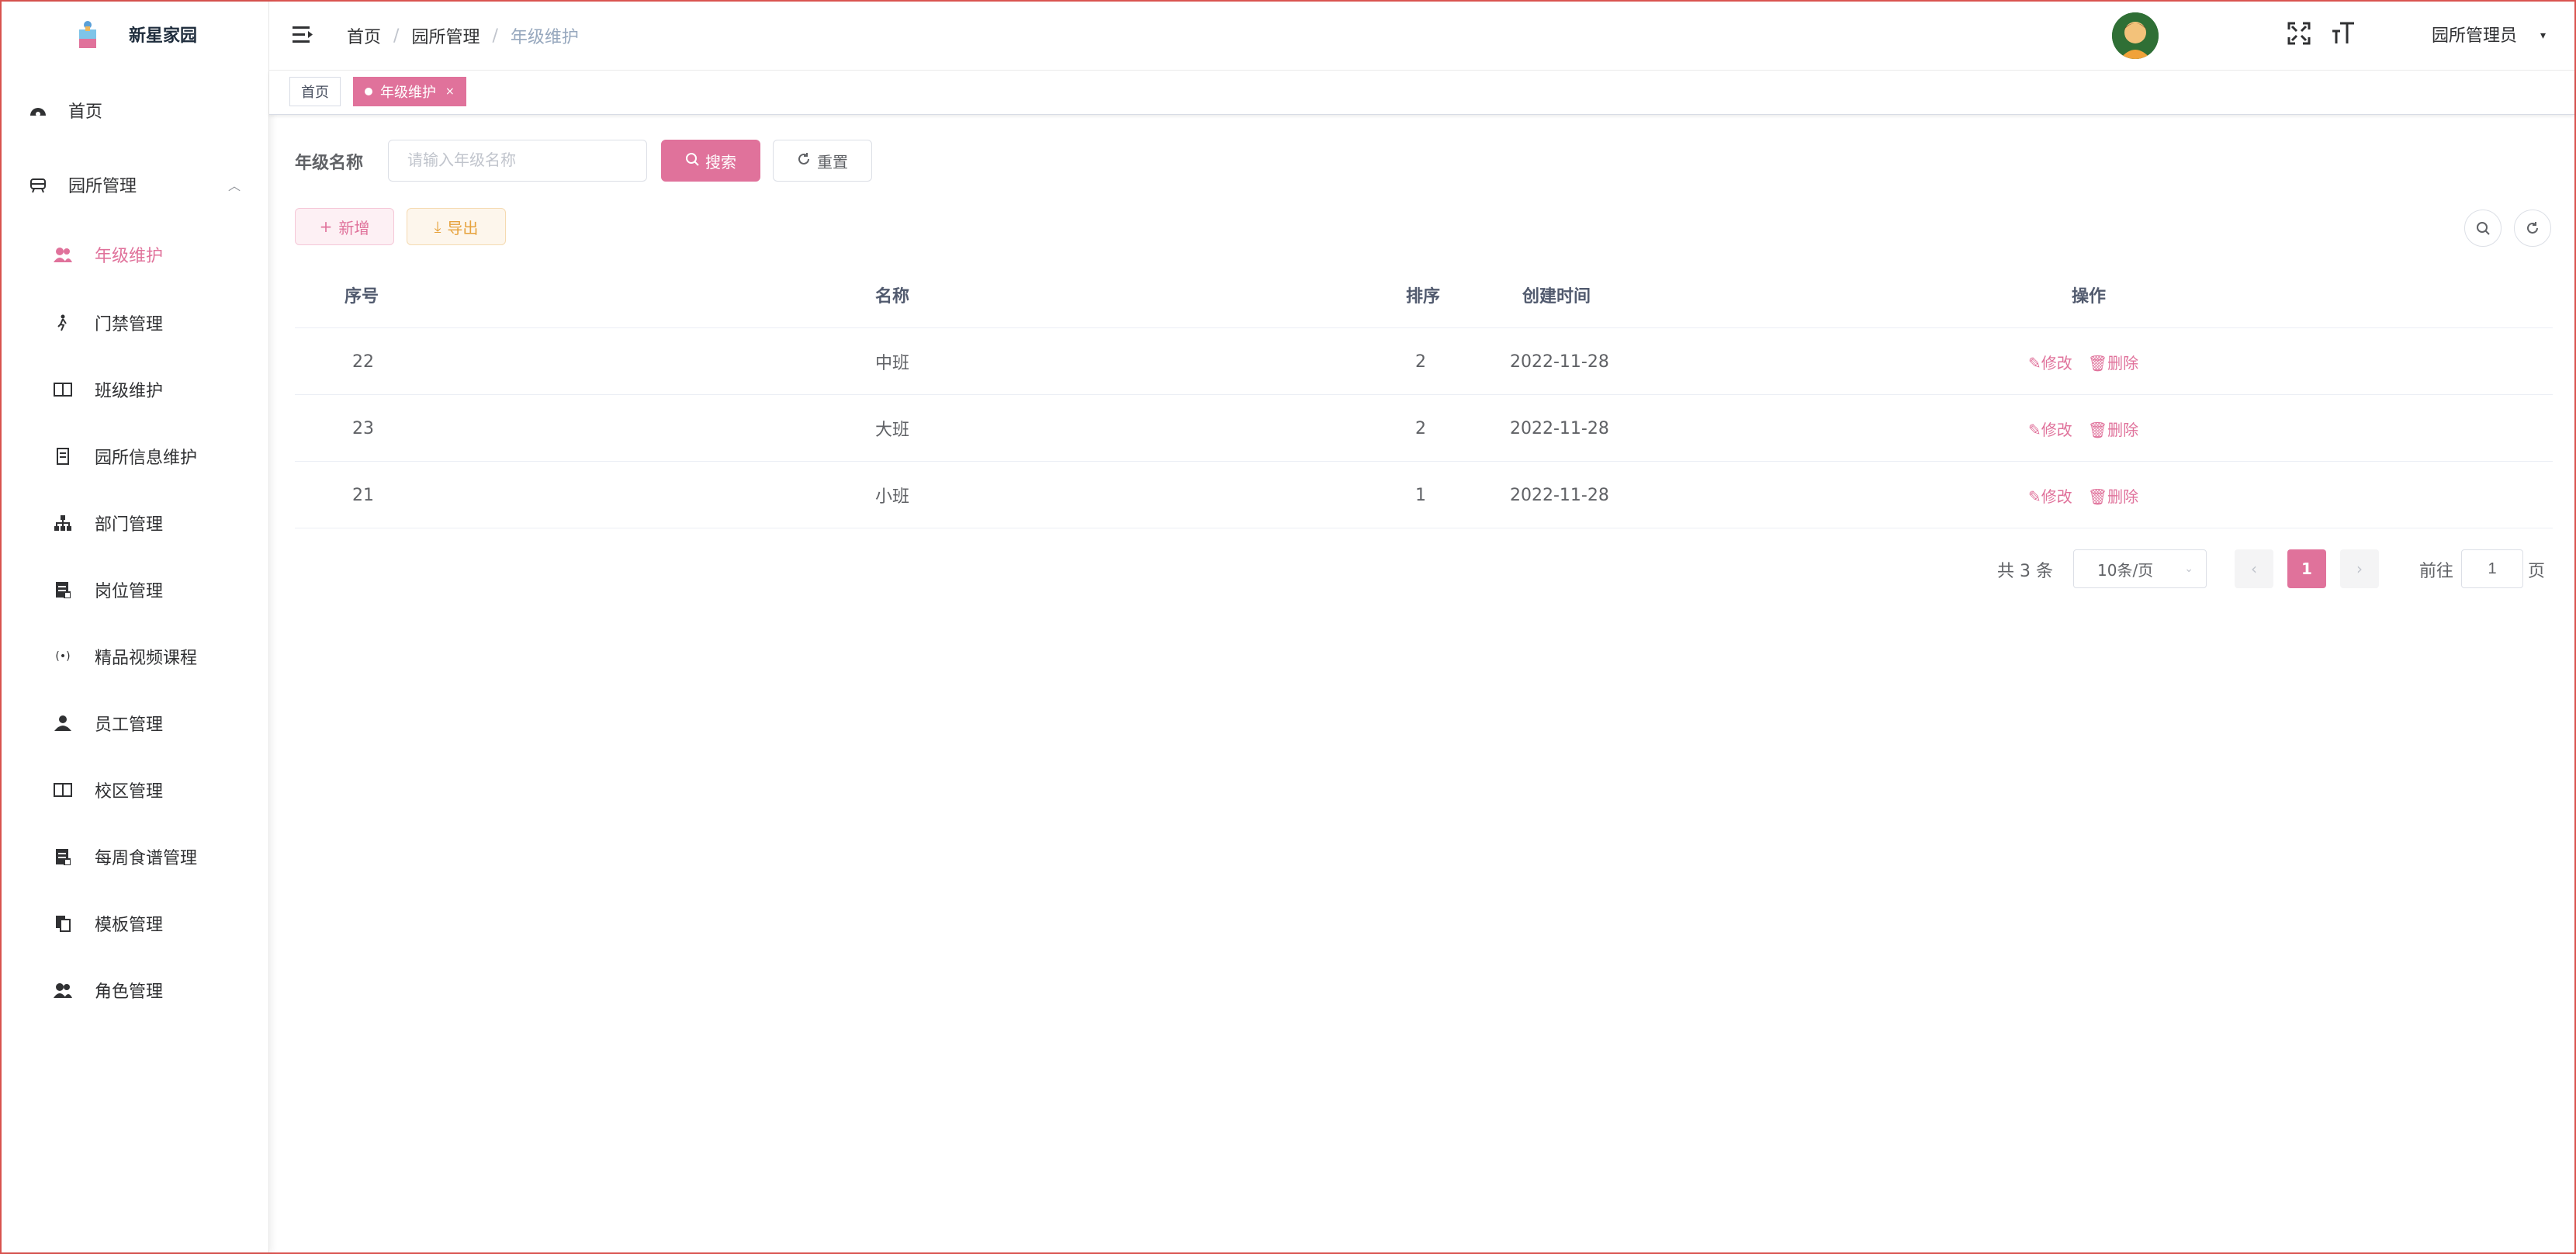 This screenshot has width=2576, height=1254. What do you see at coordinates (720, 161) in the screenshot?
I see `search-button-label: 搜索` at bounding box center [720, 161].